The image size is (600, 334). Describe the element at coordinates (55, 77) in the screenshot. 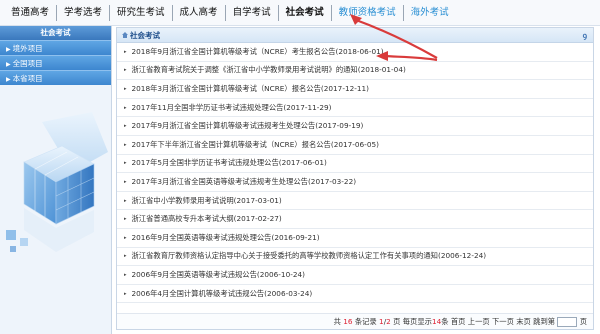

I see `sidebar-item-bensheng: ▶ 本省项目` at that location.